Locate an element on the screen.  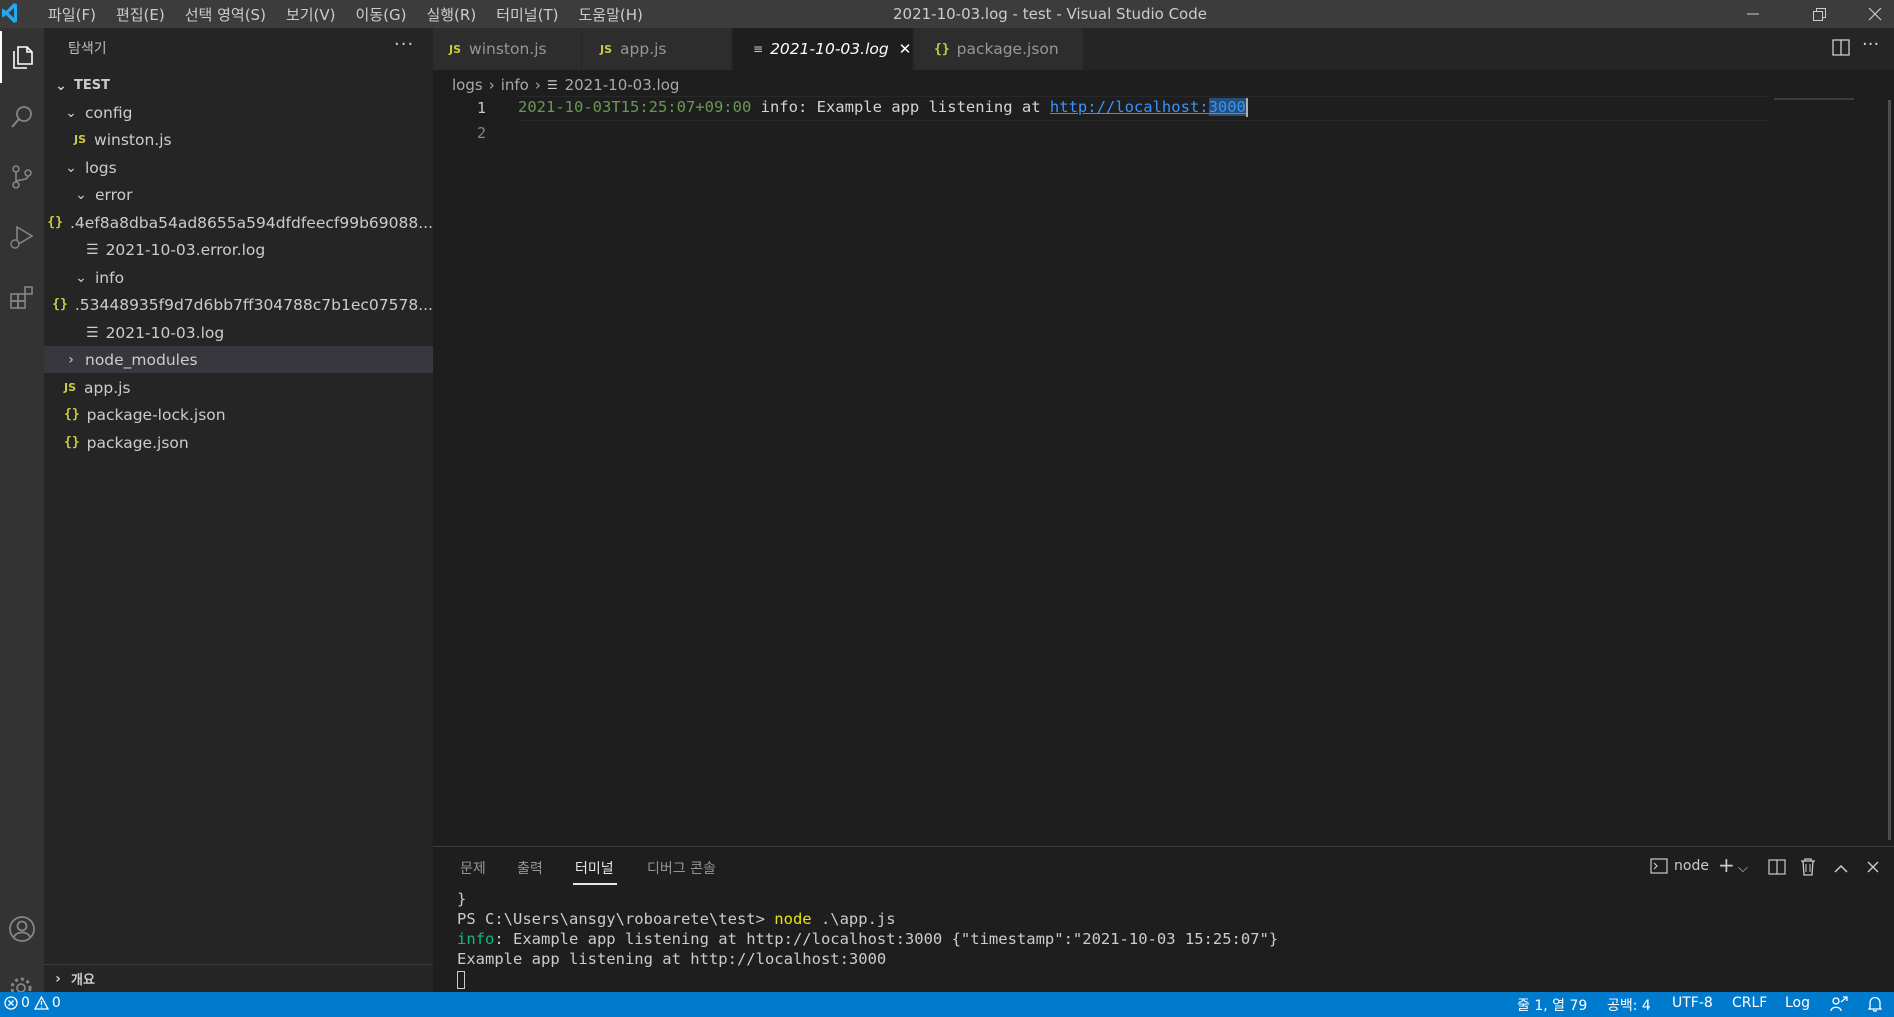
run-debug-icon is located at coordinates (22, 237).